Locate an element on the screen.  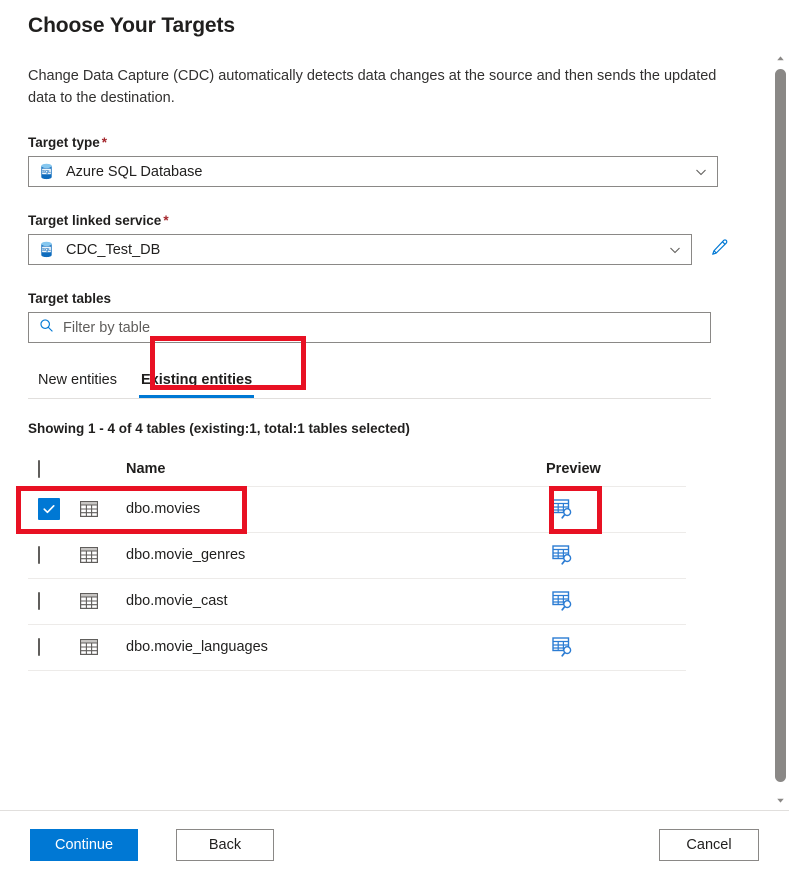
entities-tabs-container: New entities Existing entities is located at coordinates (369, 380).